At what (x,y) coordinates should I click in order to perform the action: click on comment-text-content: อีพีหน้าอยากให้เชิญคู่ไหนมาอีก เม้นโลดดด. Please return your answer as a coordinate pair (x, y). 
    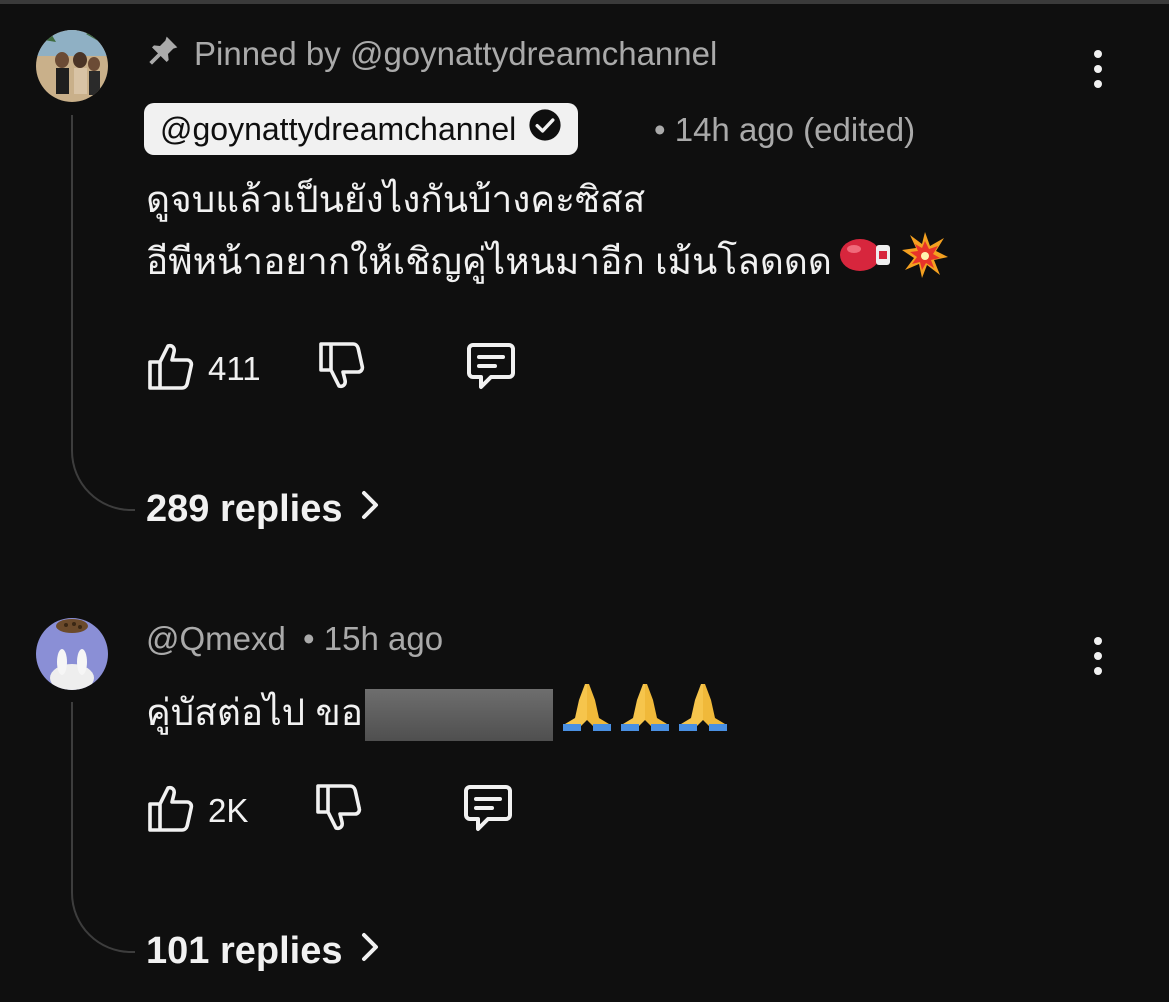
    Looking at the image, I should click on (489, 261).